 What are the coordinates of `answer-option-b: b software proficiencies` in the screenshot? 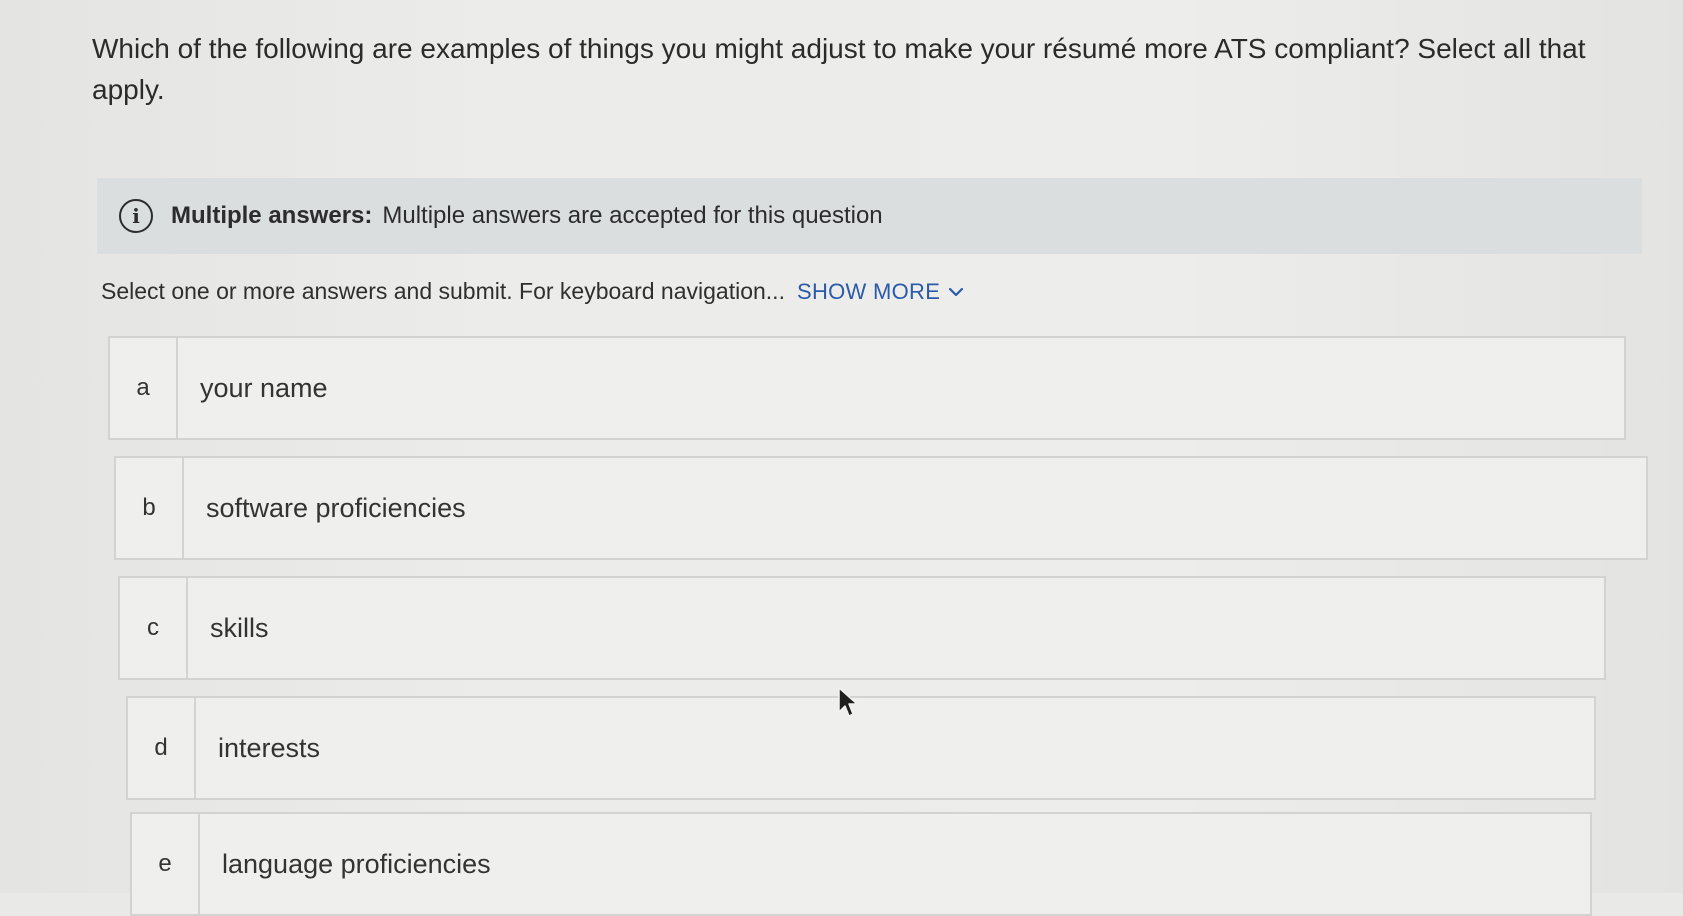 It's located at (881, 508).